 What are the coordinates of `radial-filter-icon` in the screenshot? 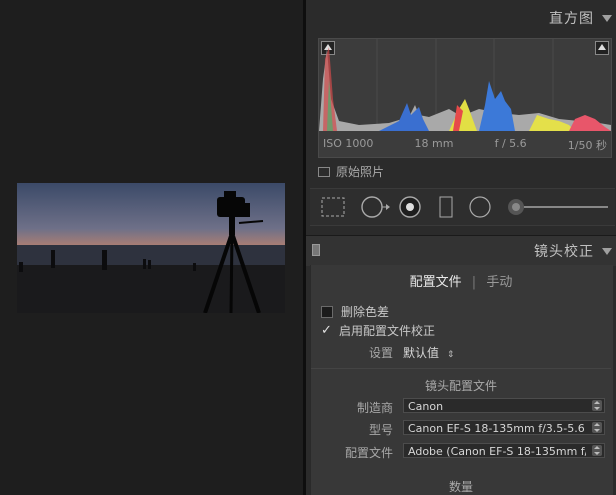 It's located at (480, 207).